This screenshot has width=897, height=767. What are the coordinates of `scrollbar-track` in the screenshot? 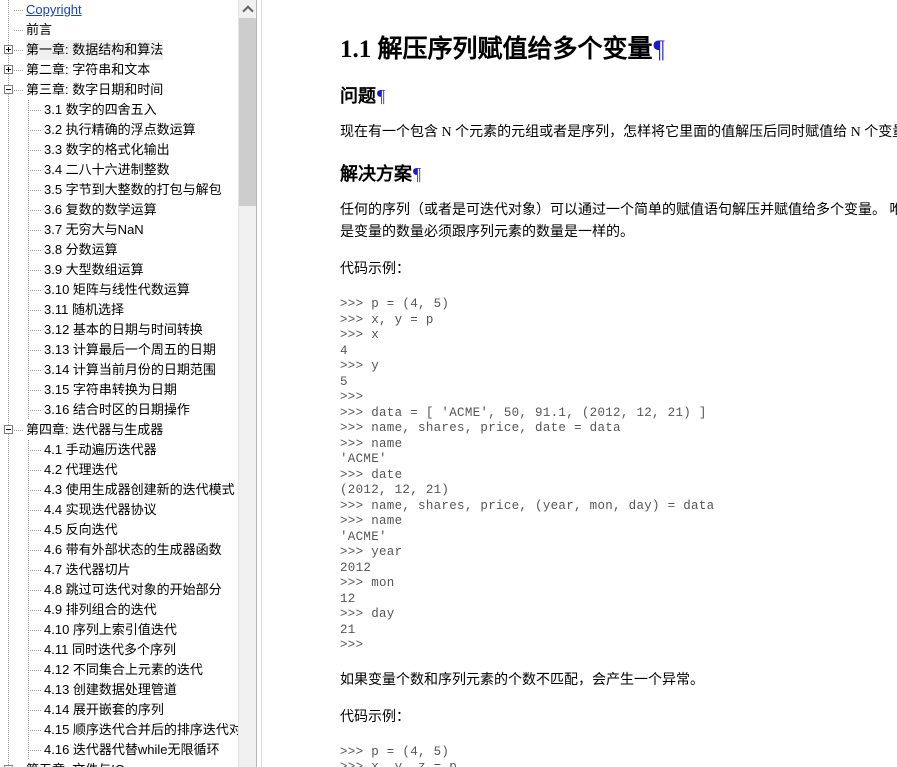 It's located at (247, 486).